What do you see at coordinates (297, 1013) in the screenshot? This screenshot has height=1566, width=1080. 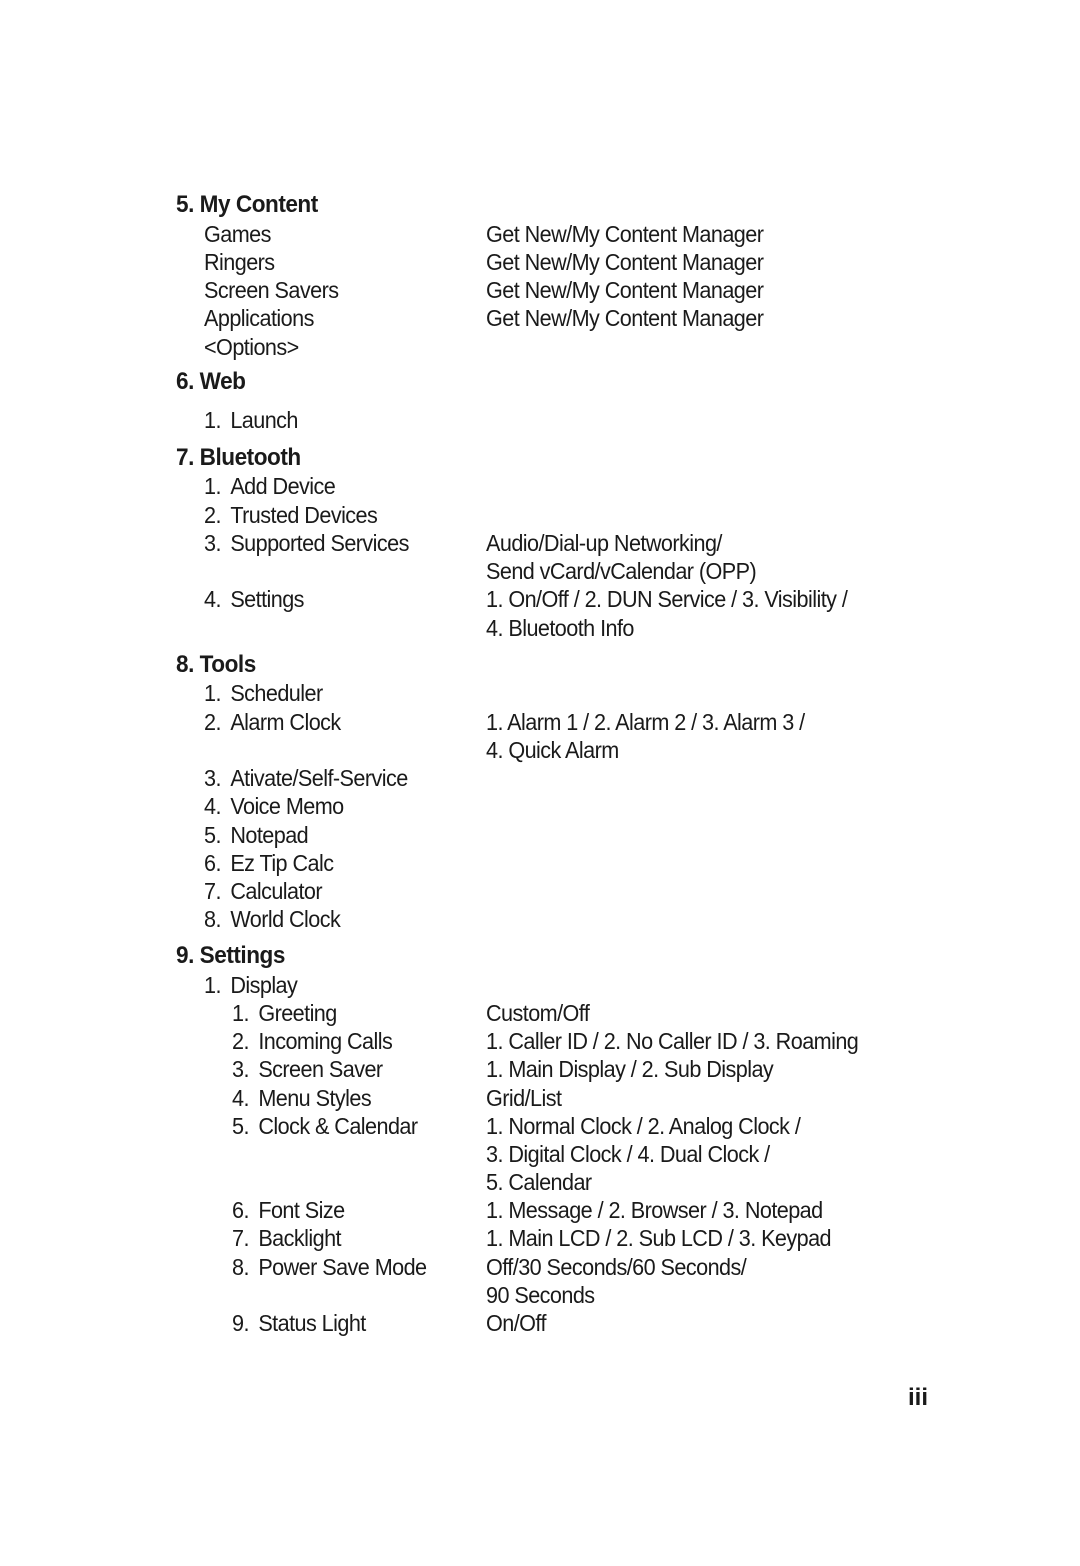 I see `menu-item-label: Greeting` at bounding box center [297, 1013].